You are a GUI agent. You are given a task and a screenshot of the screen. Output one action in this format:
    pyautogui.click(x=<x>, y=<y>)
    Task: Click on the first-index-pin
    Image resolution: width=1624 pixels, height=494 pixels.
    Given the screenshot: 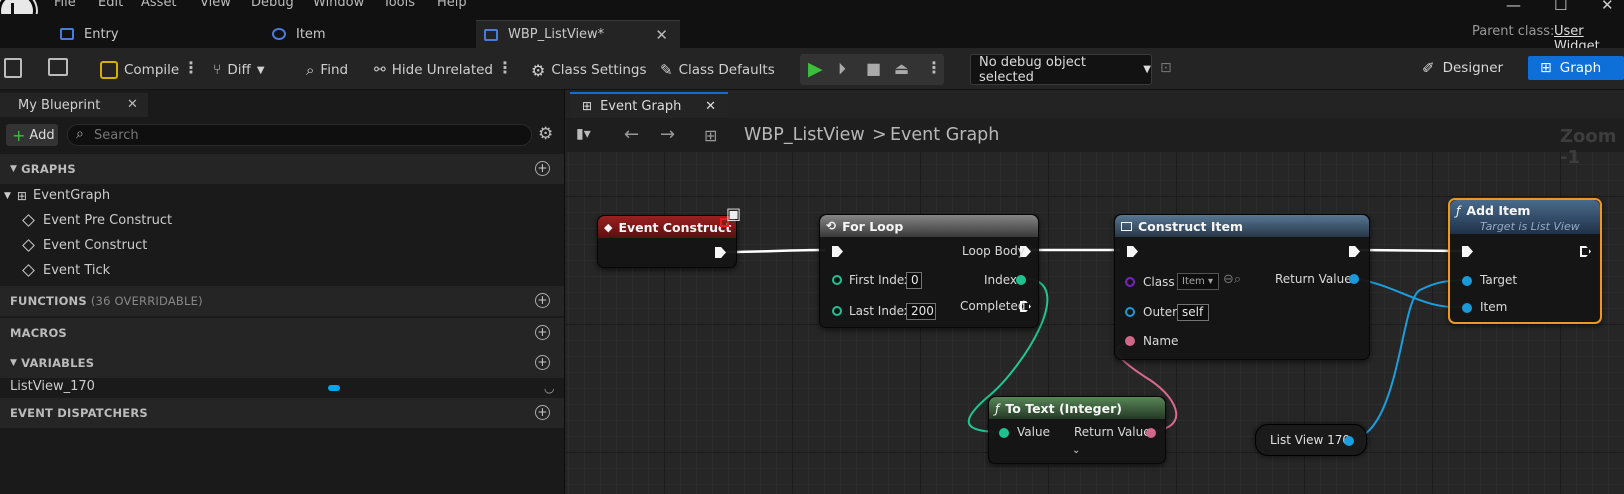 What is the action you would take?
    pyautogui.click(x=837, y=280)
    